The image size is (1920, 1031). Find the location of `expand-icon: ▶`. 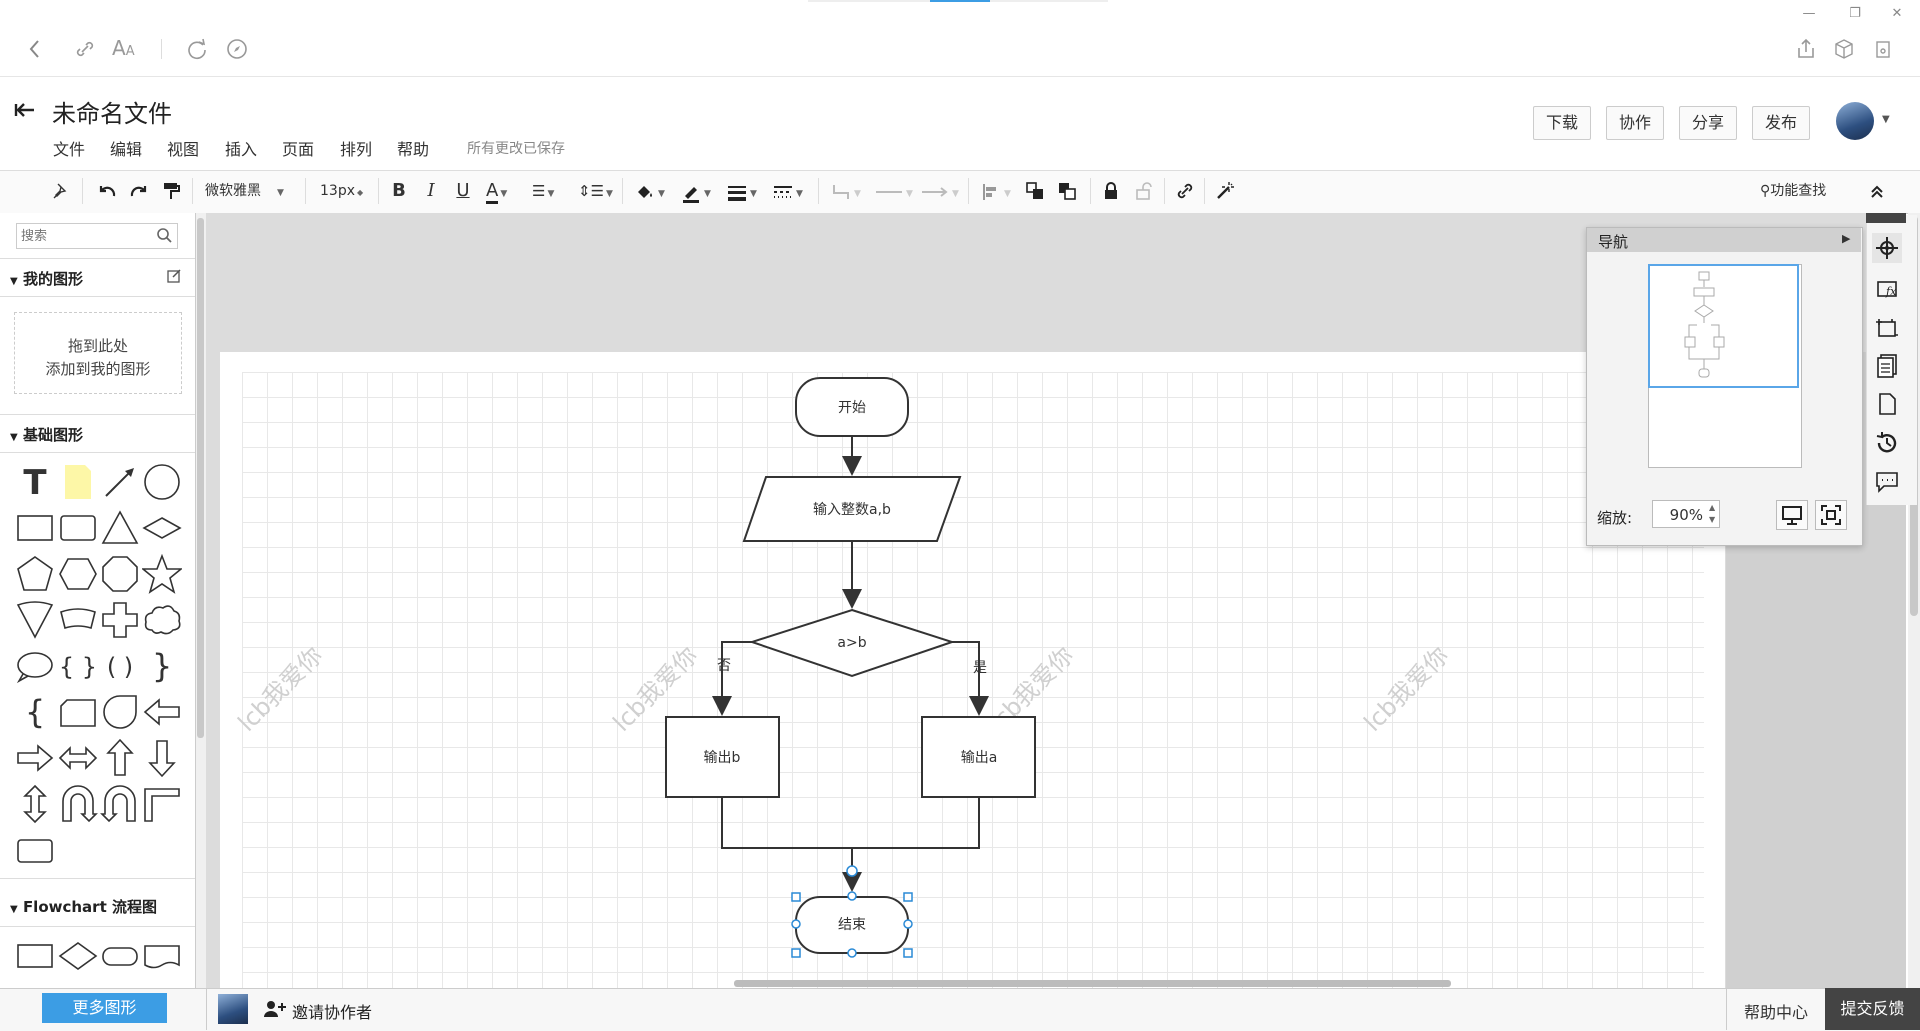

expand-icon: ▶ is located at coordinates (1846, 238).